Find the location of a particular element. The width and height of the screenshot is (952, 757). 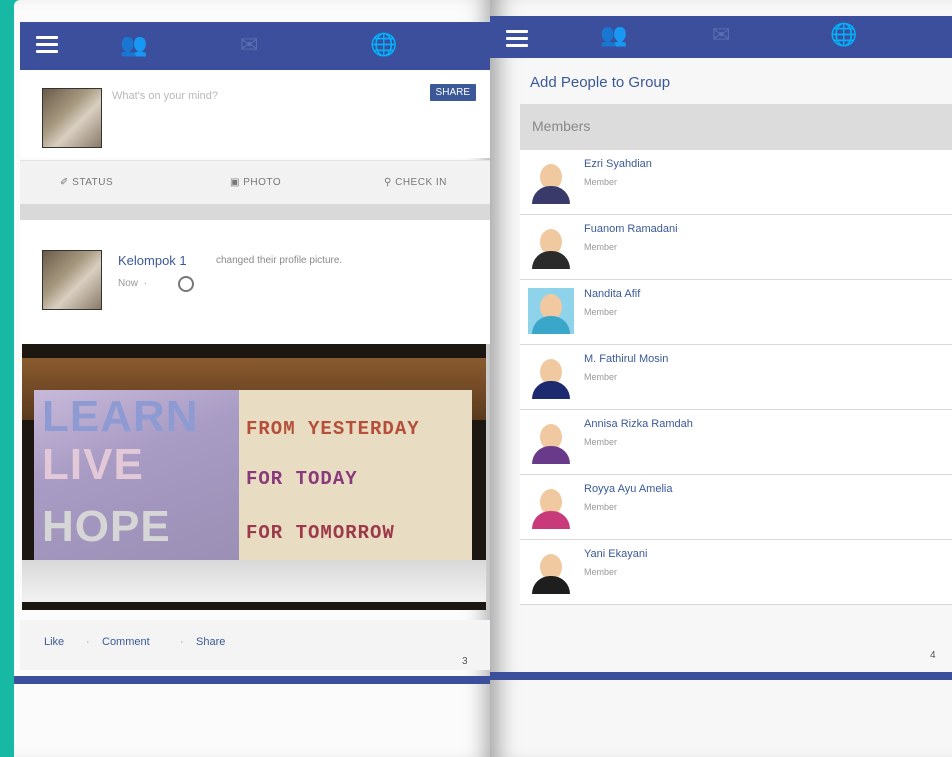

photo-button: ▣ PHOTO is located at coordinates (255, 182).